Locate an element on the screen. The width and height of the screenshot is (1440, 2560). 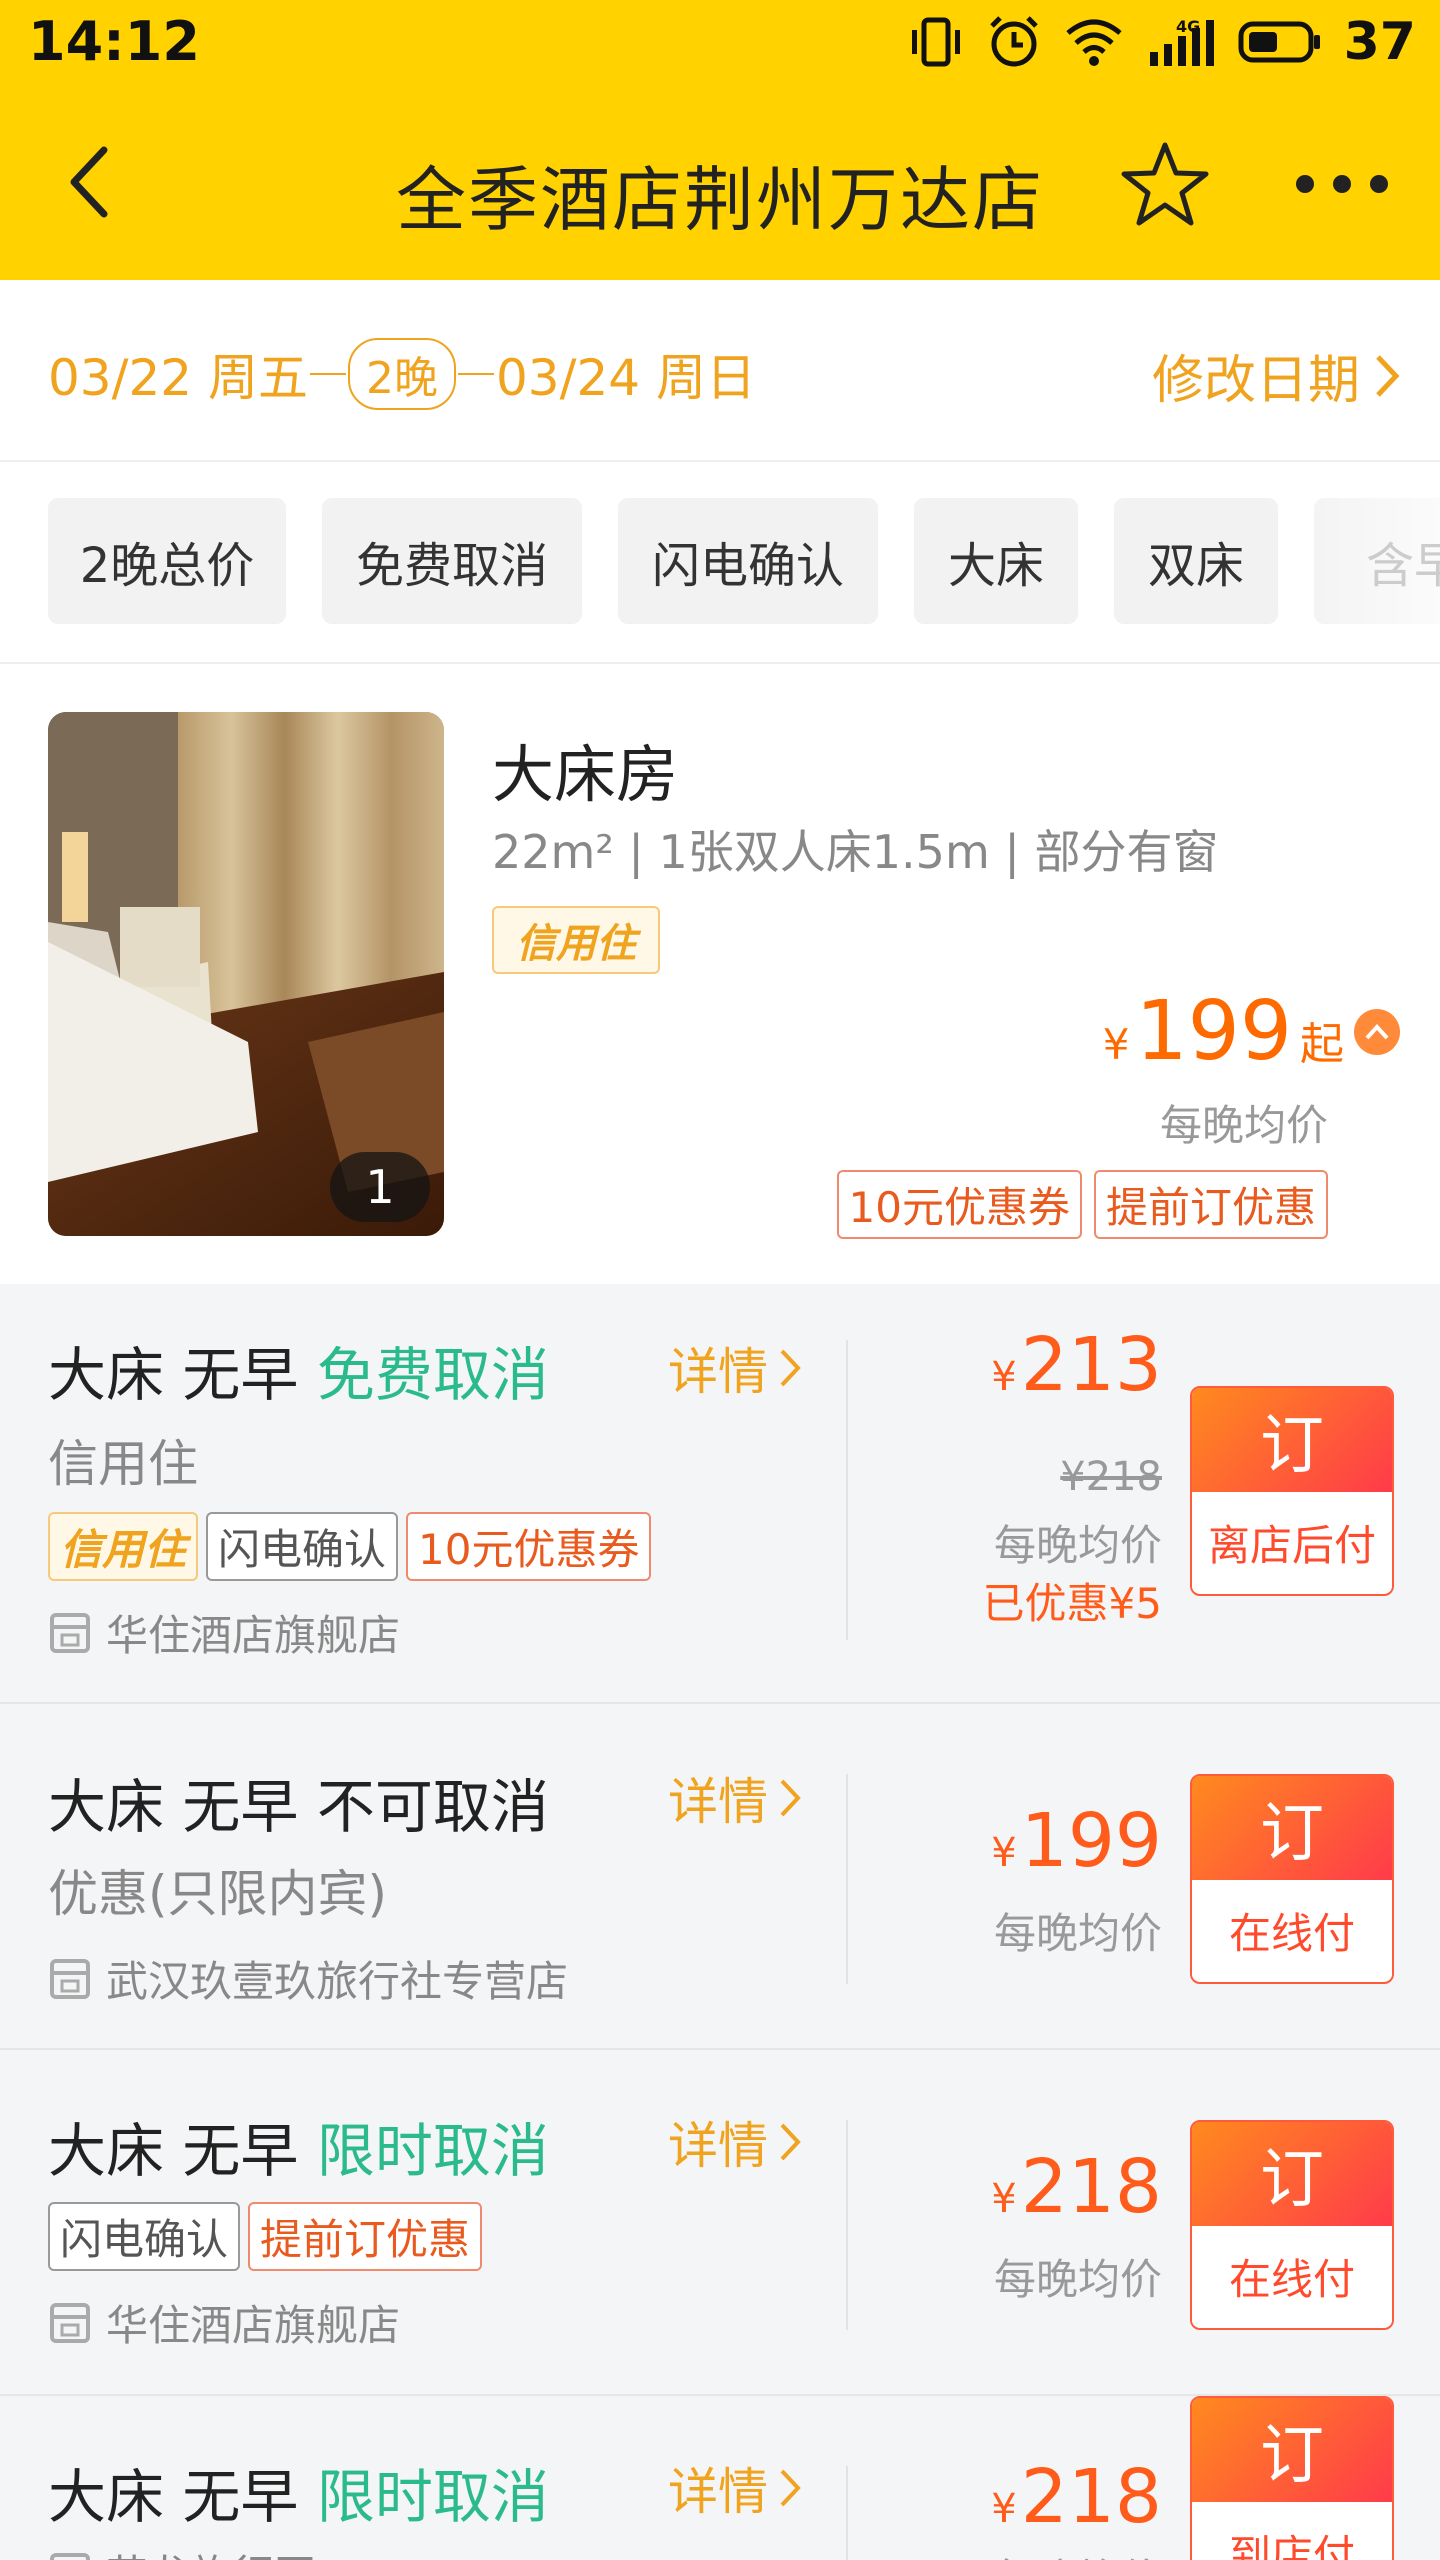
battery-percent: 37 is located at coordinates (1379, 42).